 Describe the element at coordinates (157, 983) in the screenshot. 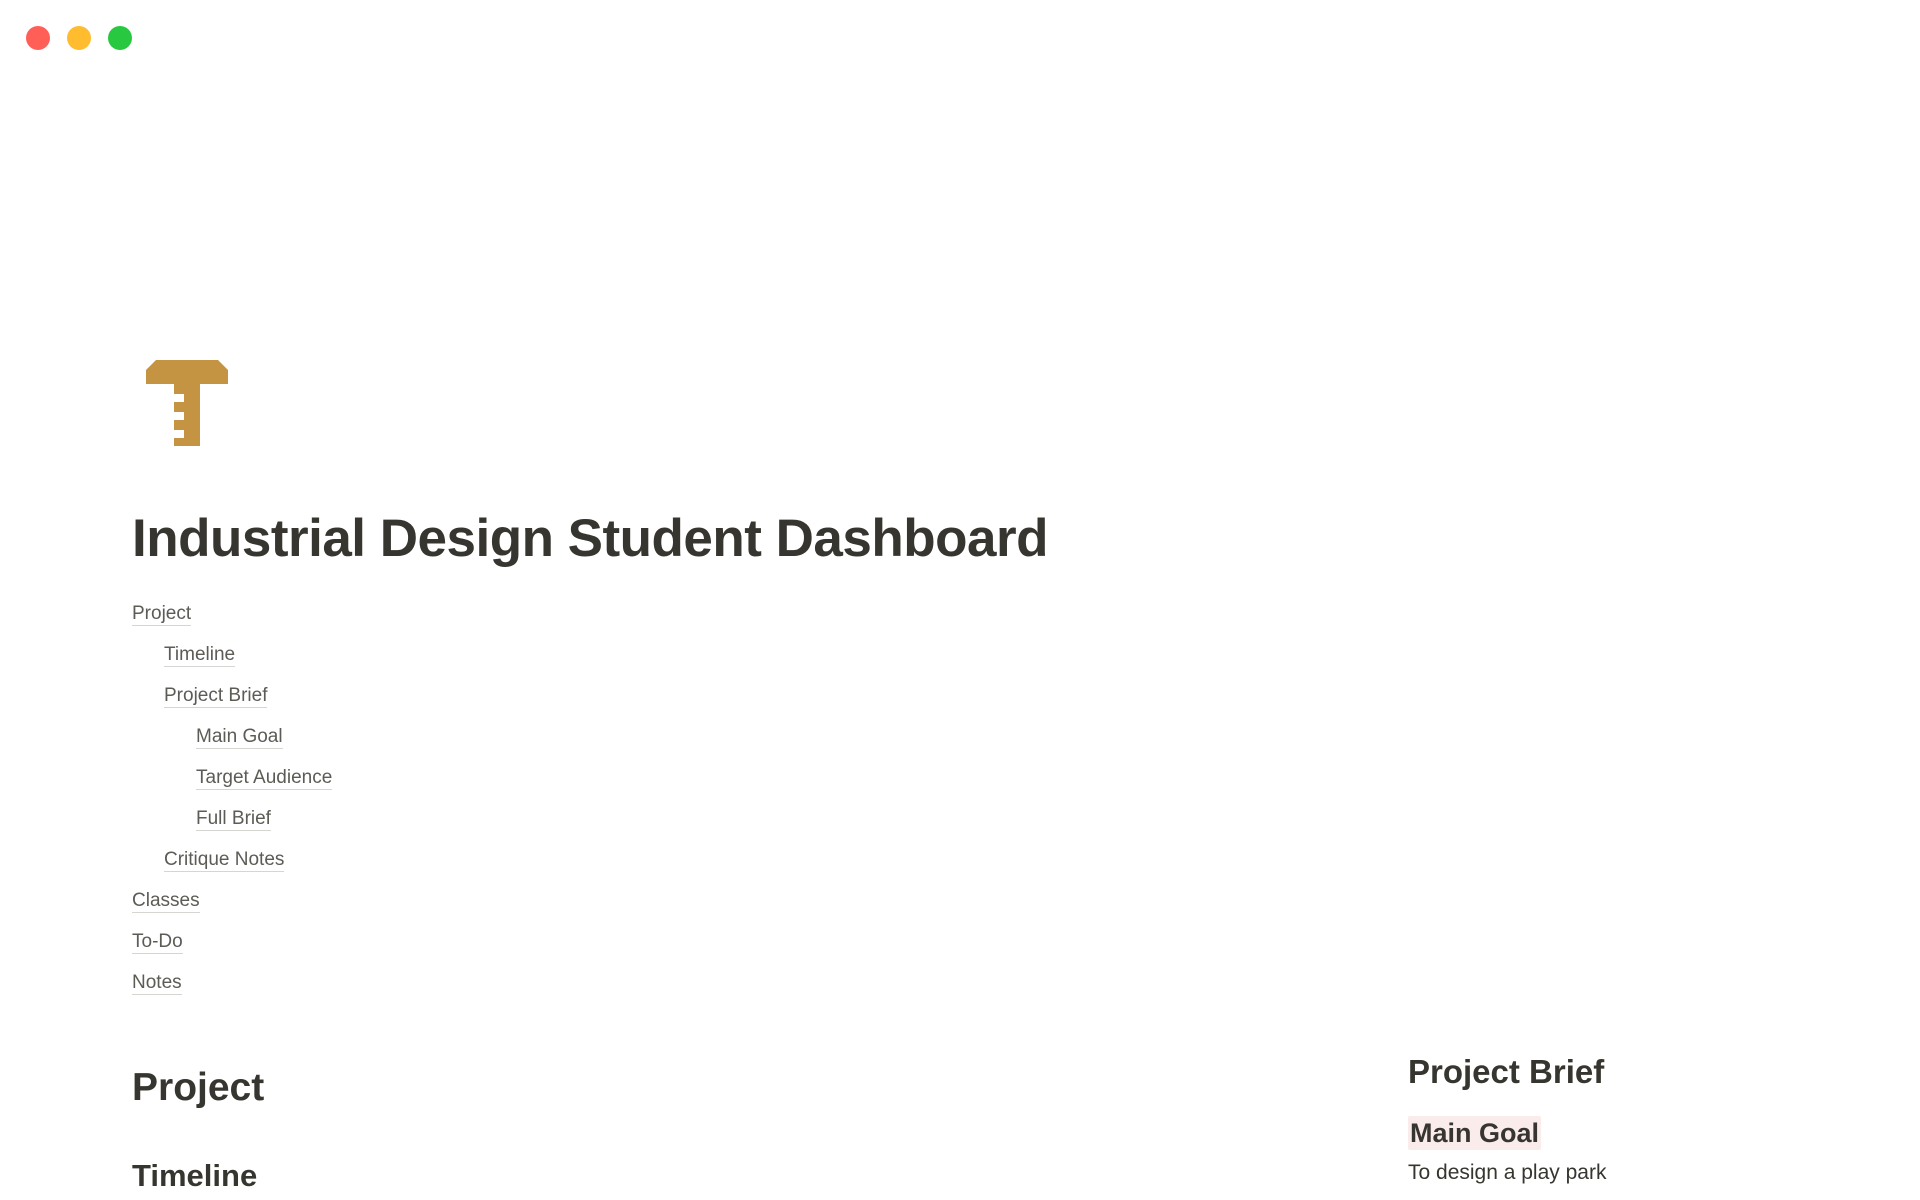

I see `toc-link: Notes` at that location.